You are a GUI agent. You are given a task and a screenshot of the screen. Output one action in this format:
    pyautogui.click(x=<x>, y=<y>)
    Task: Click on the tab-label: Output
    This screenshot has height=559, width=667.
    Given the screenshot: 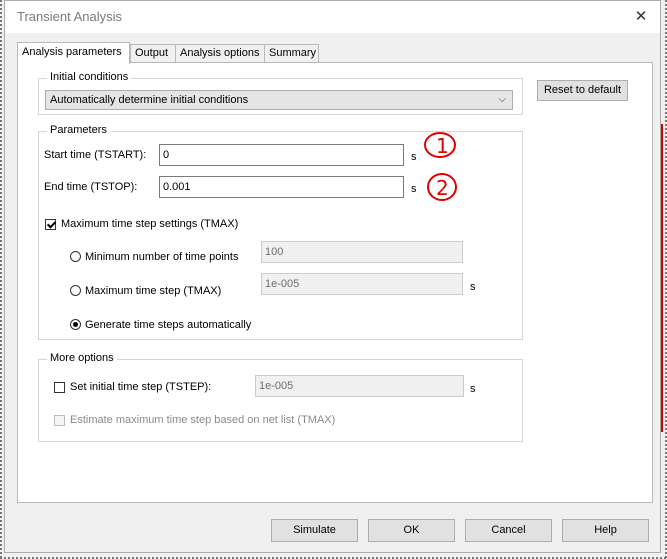 What is the action you would take?
    pyautogui.click(x=152, y=53)
    